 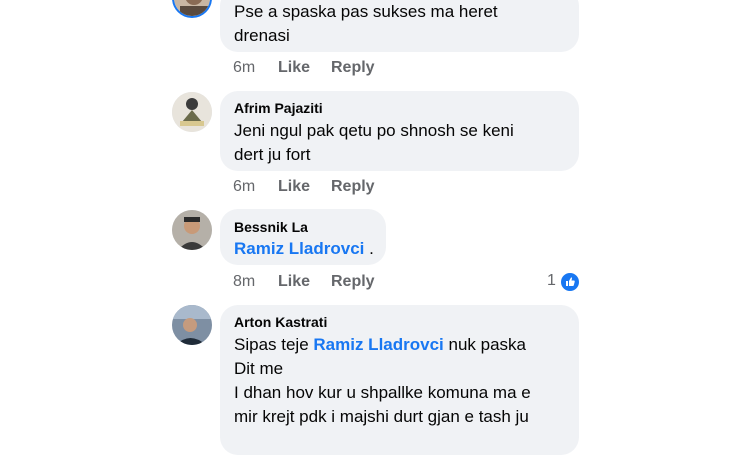 I want to click on comment-text-line: Sipas teje Ramiz Lladrovci nuk paska, so click(x=399, y=345).